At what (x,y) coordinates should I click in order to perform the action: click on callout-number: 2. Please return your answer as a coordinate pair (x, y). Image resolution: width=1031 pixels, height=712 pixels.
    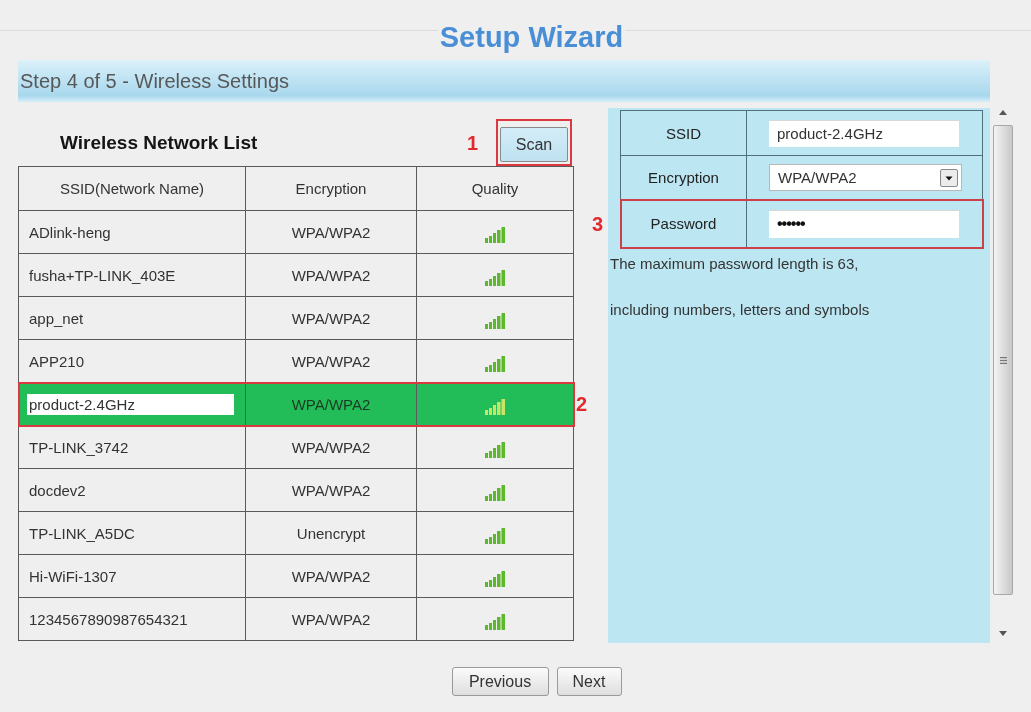
    Looking at the image, I should click on (582, 403).